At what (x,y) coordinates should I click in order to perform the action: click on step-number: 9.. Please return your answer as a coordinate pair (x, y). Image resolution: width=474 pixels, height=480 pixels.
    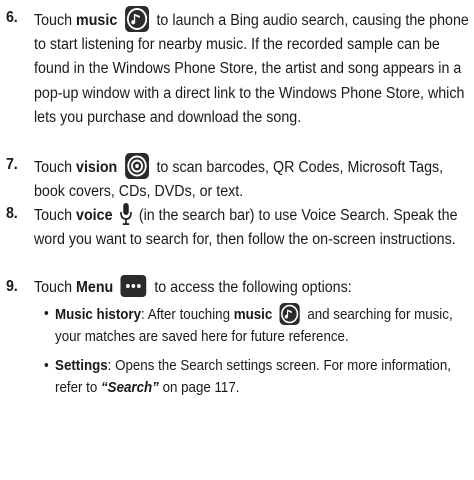
    Looking at the image, I should click on (12, 286).